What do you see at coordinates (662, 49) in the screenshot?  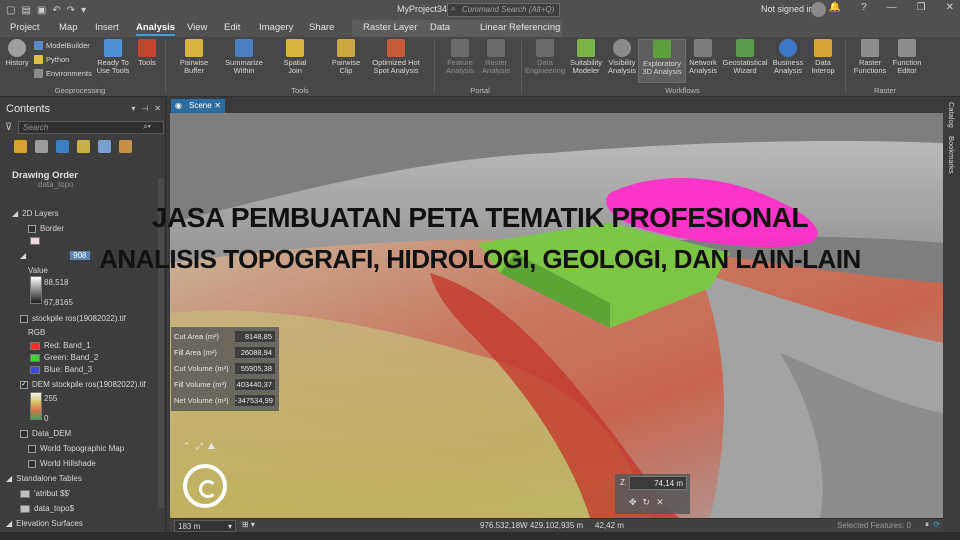 I see `exploratory-3d-icon` at bounding box center [662, 49].